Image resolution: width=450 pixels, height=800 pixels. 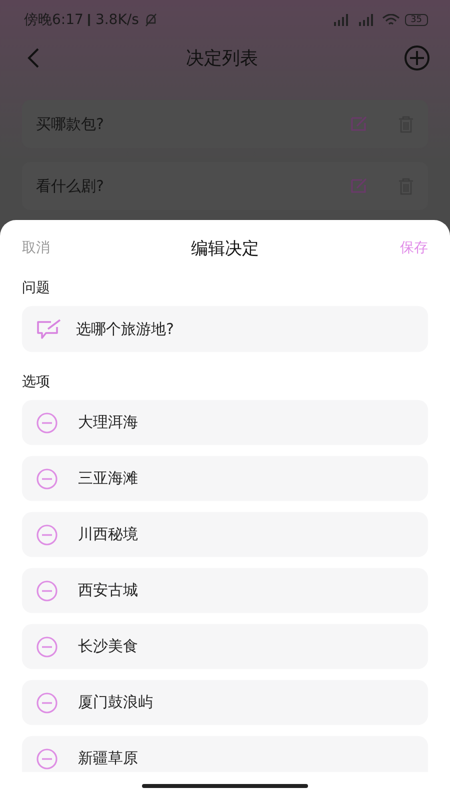 What do you see at coordinates (225, 590) in the screenshot?
I see `option-row: 西安古城` at bounding box center [225, 590].